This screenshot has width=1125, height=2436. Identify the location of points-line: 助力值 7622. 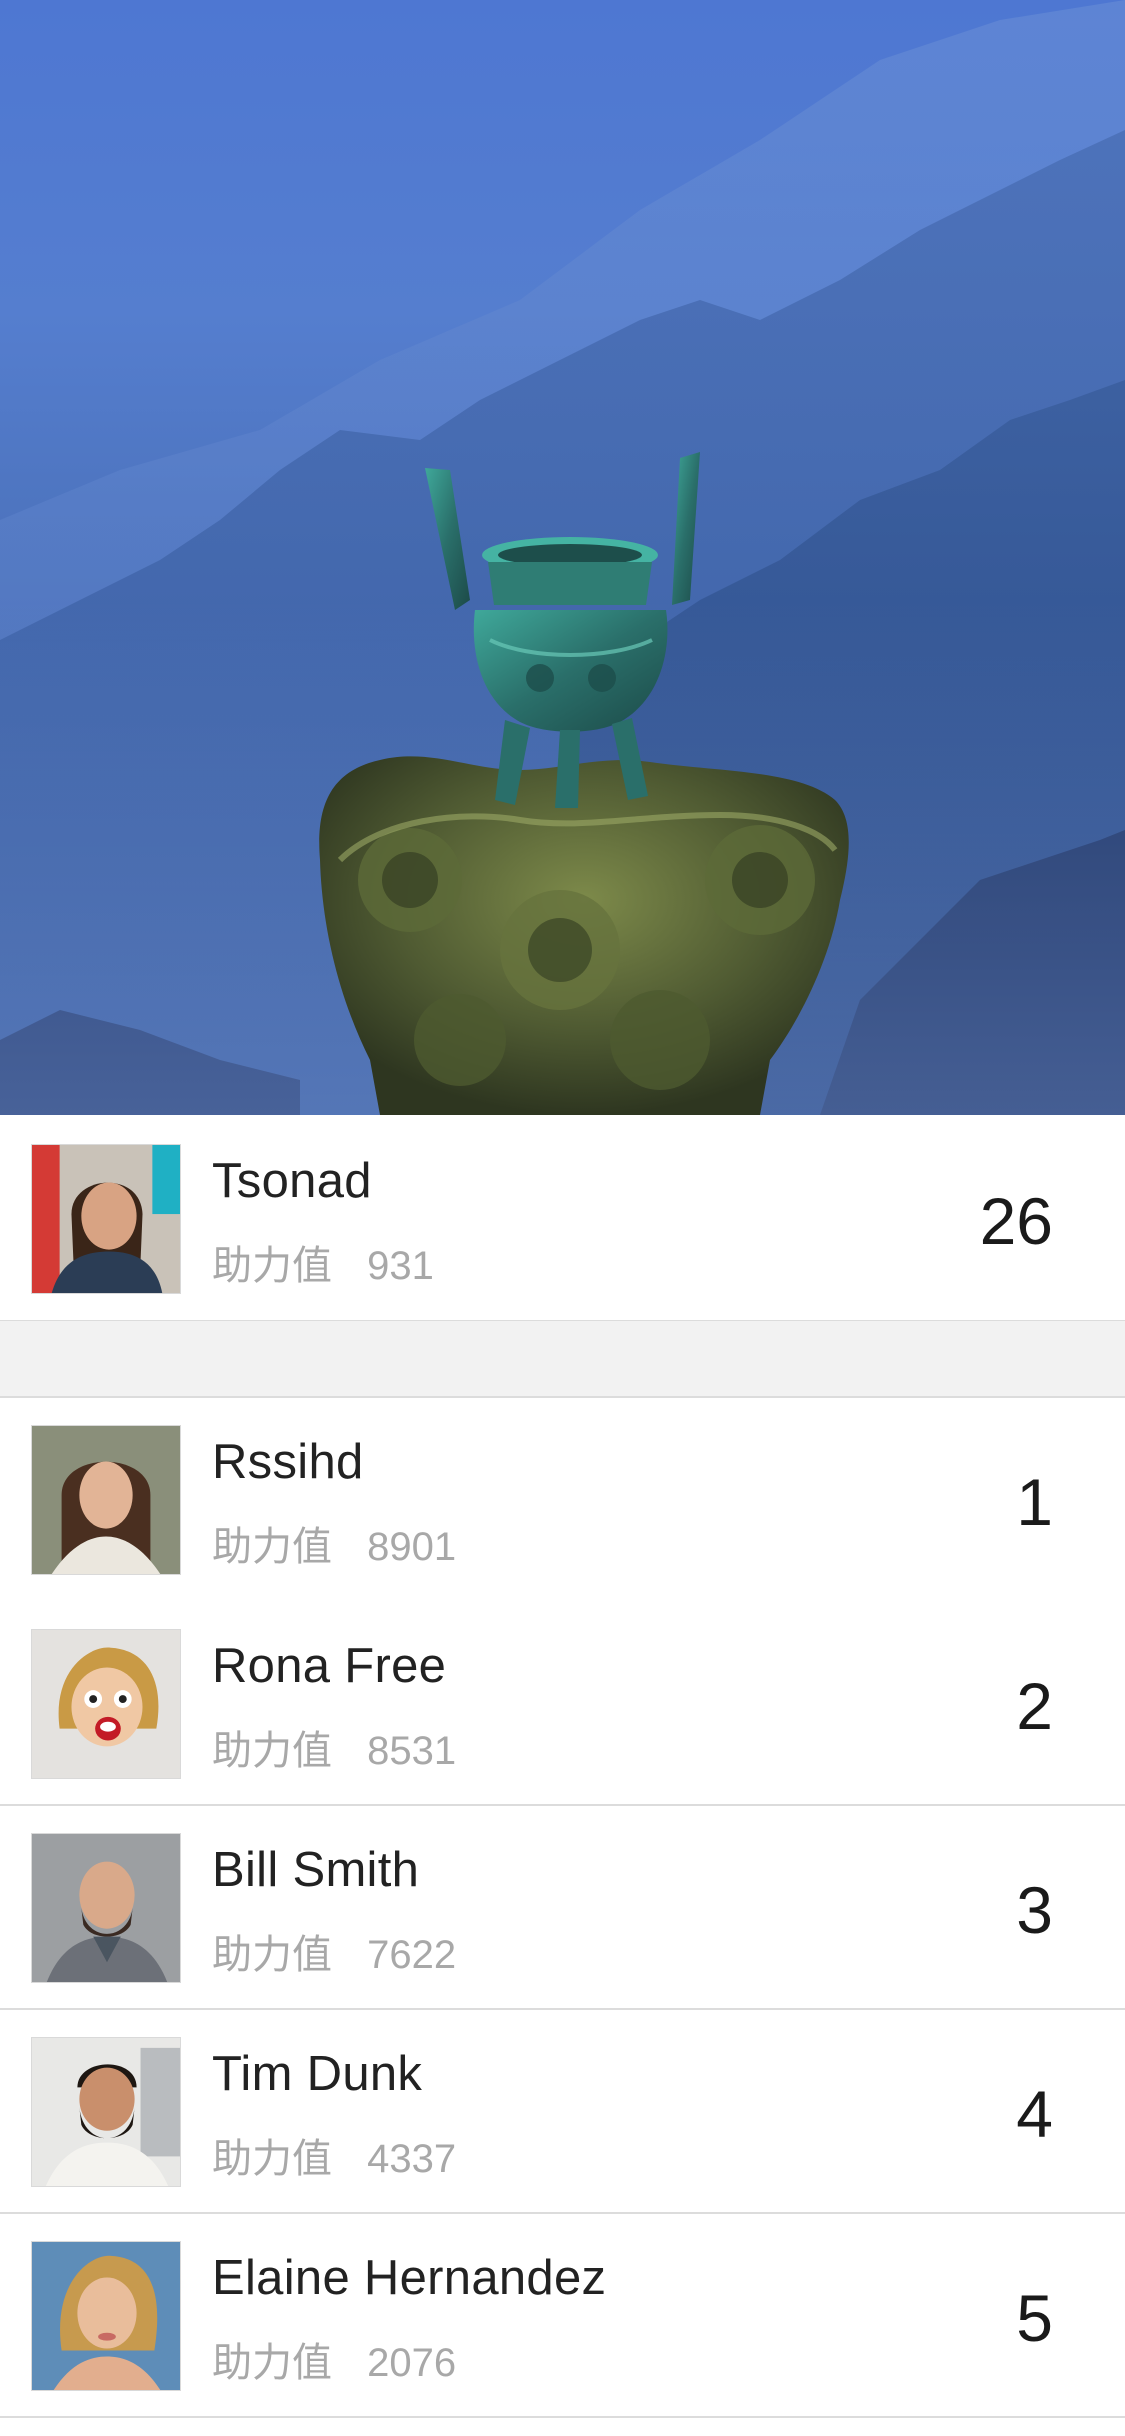
(334, 1951).